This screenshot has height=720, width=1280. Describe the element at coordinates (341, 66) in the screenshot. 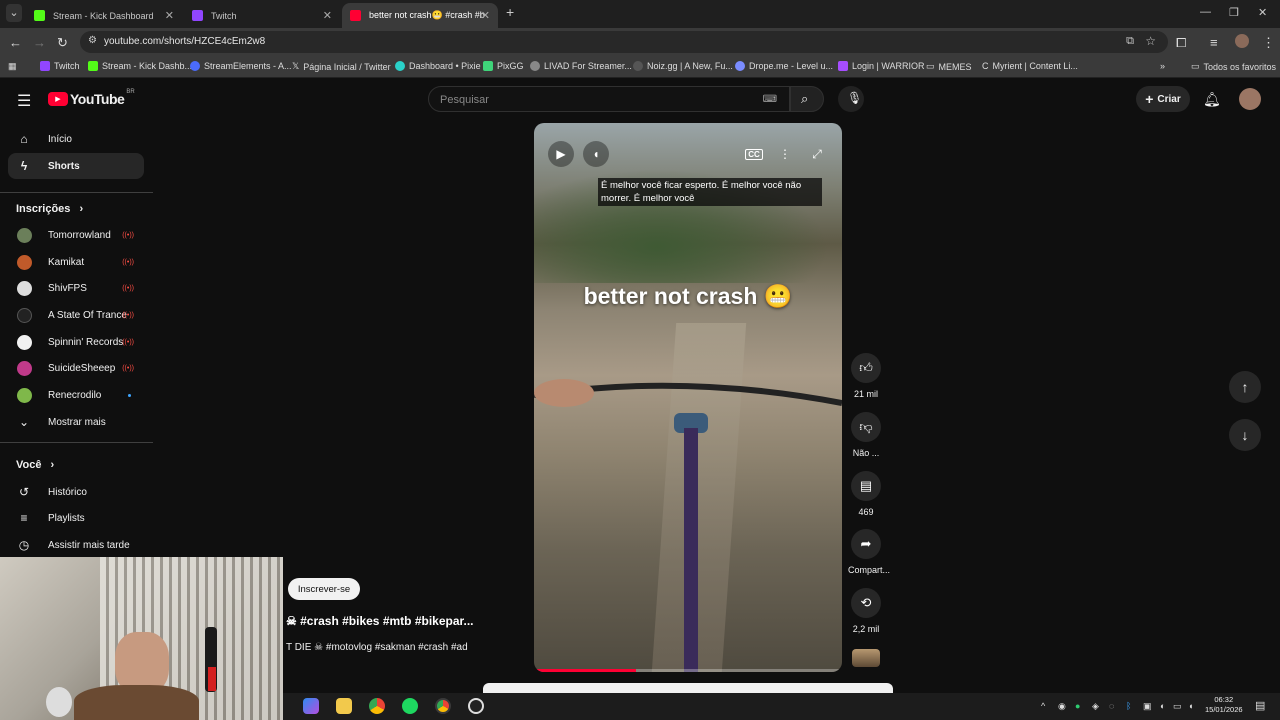

I see `bookmark-twitter: 𝕏 Página Inicial / Twitter` at that location.